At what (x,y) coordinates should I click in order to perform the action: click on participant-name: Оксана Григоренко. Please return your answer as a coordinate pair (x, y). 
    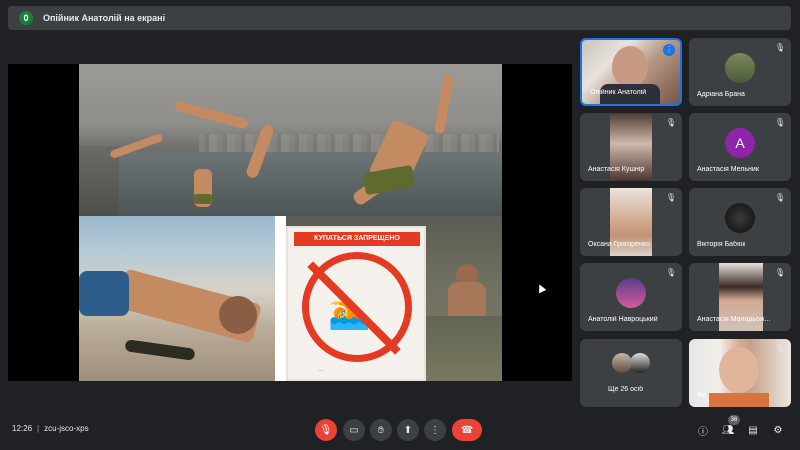
    Looking at the image, I should click on (619, 244).